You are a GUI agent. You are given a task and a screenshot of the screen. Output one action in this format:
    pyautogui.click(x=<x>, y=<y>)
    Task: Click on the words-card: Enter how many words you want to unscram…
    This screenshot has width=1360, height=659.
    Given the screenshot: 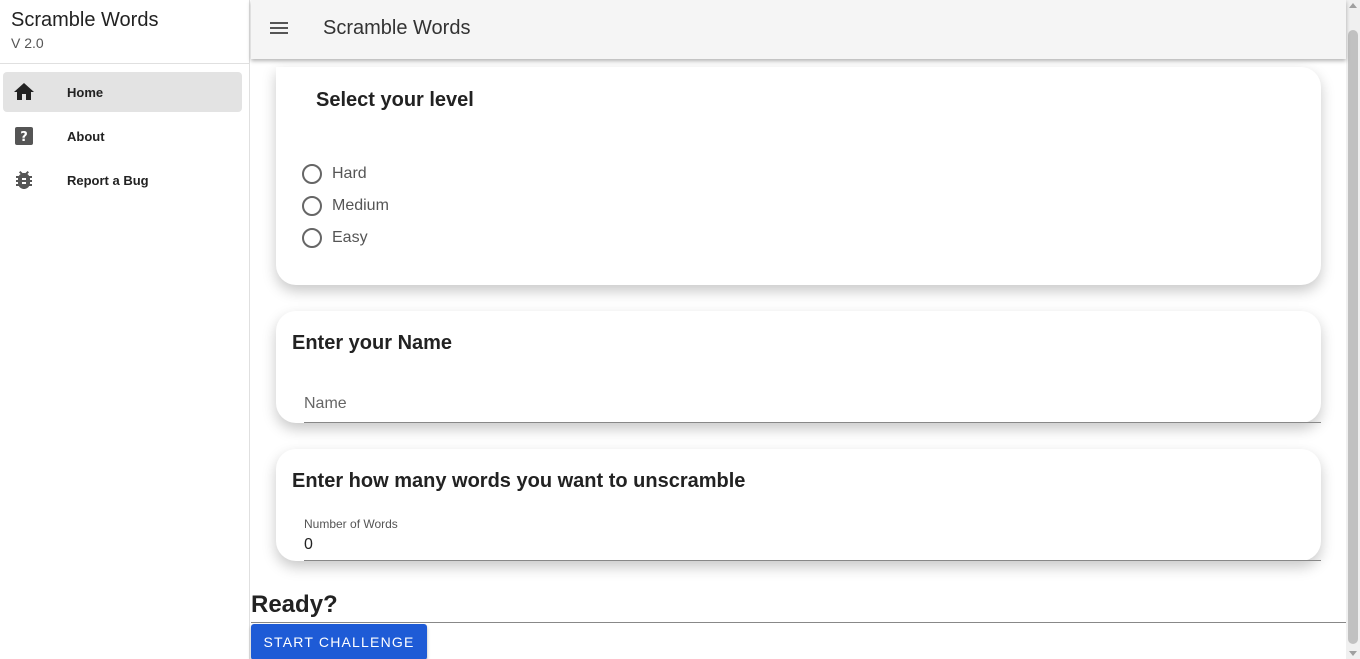 What is the action you would take?
    pyautogui.click(x=798, y=505)
    